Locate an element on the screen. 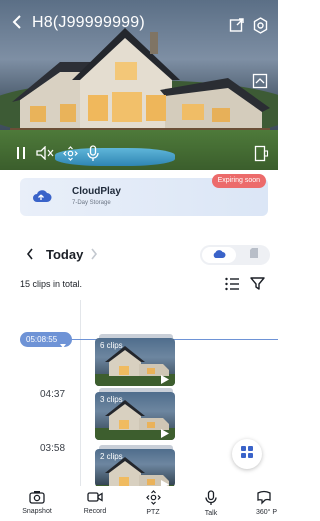 This screenshot has height=521, width=320. cloud-tab is located at coordinates (219, 255).